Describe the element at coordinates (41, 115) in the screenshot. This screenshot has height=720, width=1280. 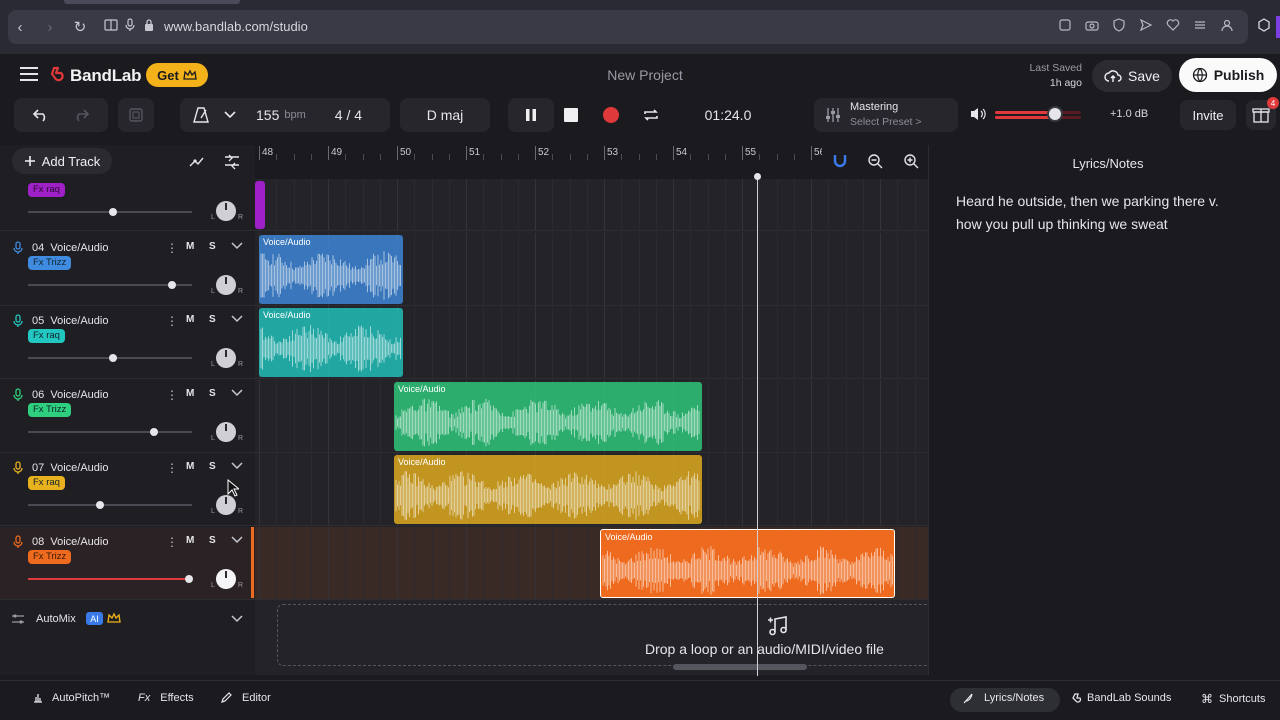
I see `undo-icon` at that location.